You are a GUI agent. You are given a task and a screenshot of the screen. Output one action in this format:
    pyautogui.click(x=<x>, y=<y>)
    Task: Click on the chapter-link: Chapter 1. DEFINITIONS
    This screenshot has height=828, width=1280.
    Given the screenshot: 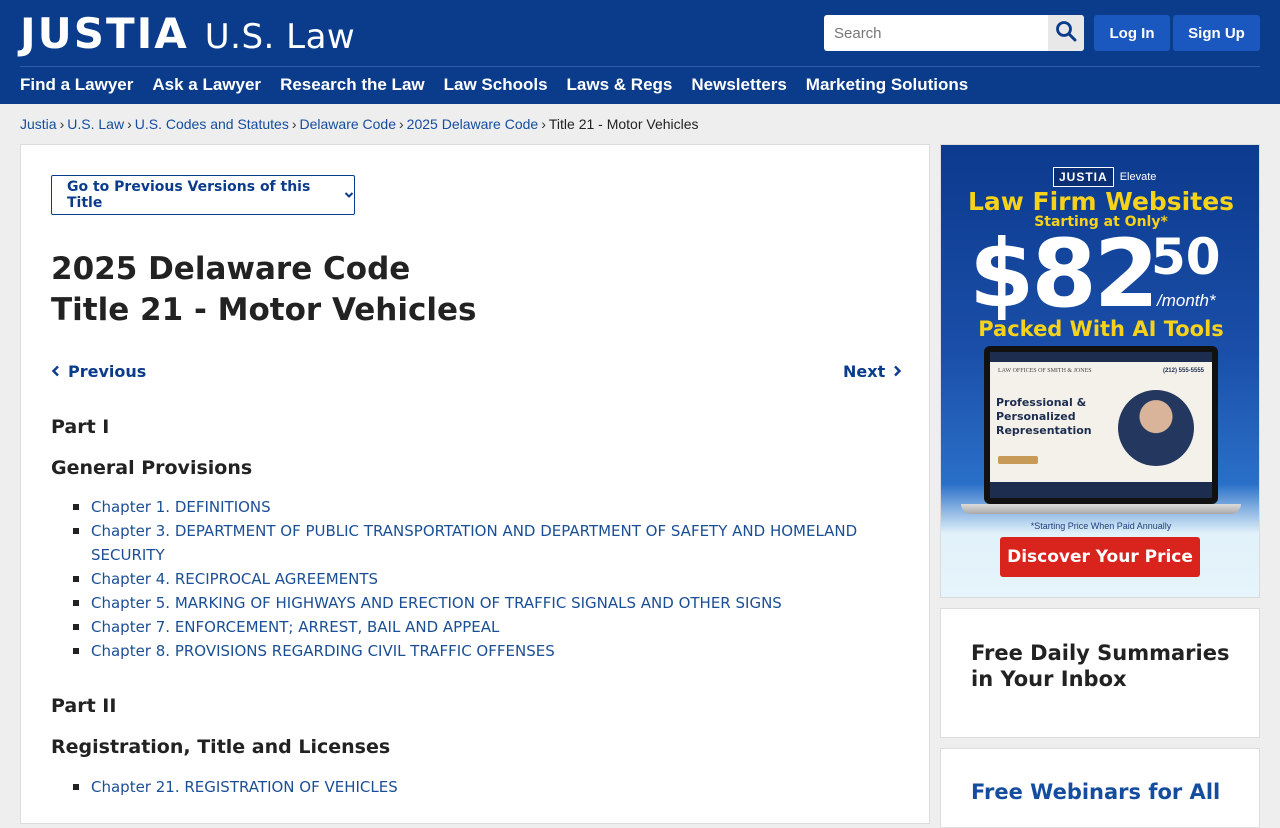 What is the action you would take?
    pyautogui.click(x=181, y=507)
    